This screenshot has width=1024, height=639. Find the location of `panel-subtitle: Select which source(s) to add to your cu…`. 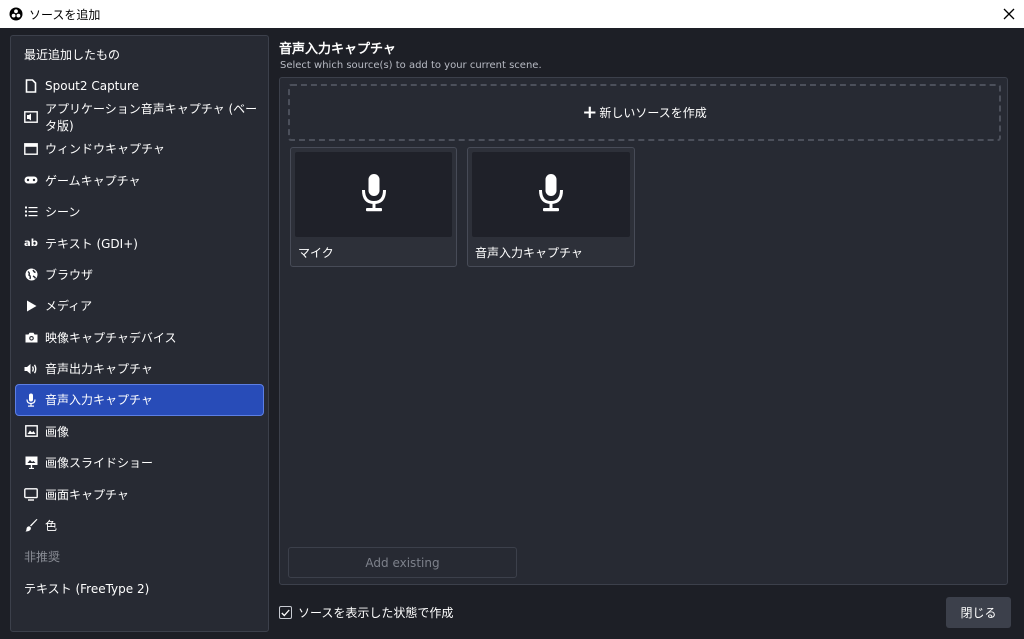

panel-subtitle: Select which source(s) to add to your cu… is located at coordinates (411, 65).